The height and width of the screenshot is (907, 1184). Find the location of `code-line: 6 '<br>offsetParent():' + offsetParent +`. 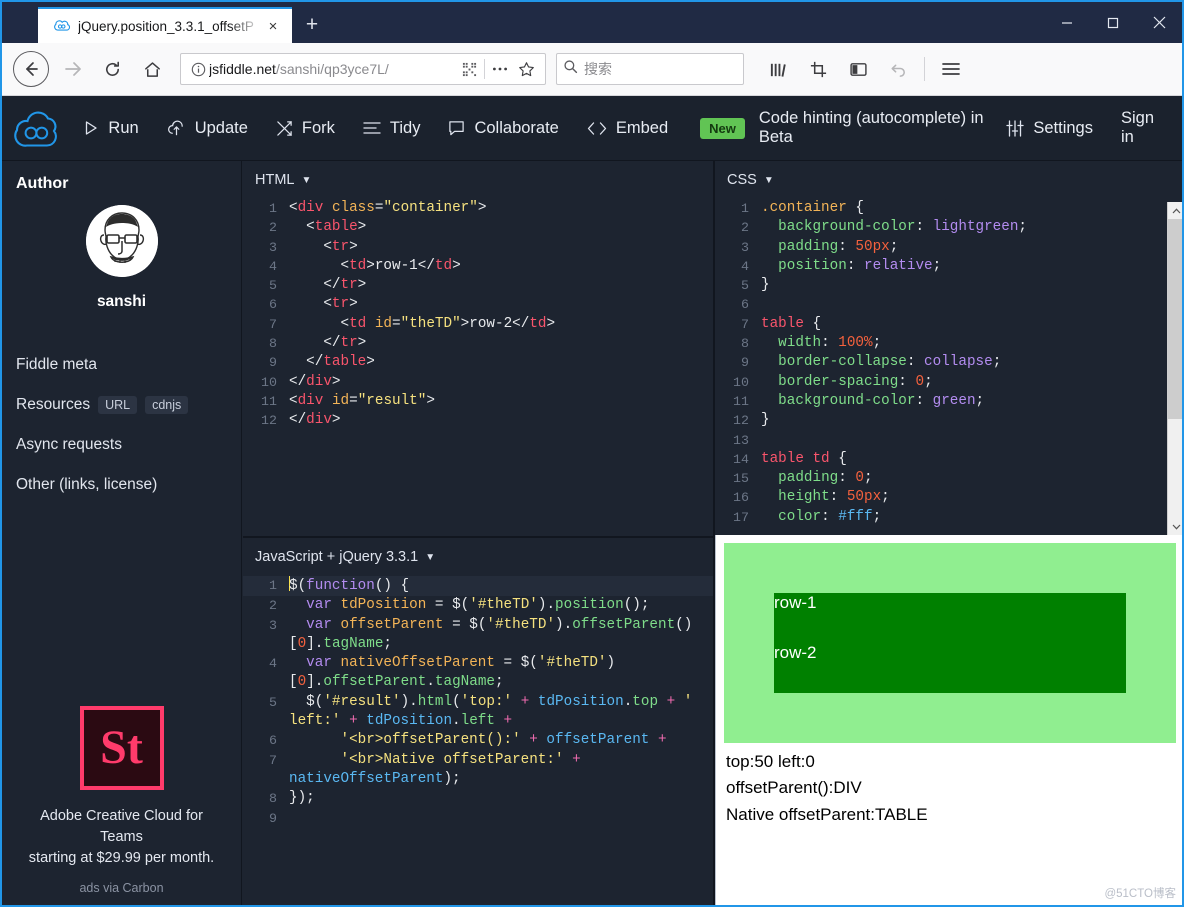

code-line: 6 '<br>offsetParent():' + offsetParent + is located at coordinates (478, 740).